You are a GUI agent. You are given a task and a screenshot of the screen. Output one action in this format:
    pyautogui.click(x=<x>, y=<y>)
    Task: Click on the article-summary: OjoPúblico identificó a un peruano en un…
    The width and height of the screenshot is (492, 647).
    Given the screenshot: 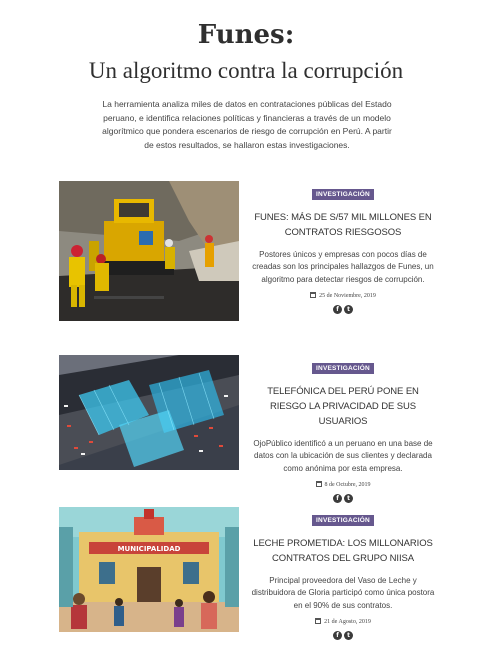 What is the action you would take?
    pyautogui.click(x=343, y=456)
    